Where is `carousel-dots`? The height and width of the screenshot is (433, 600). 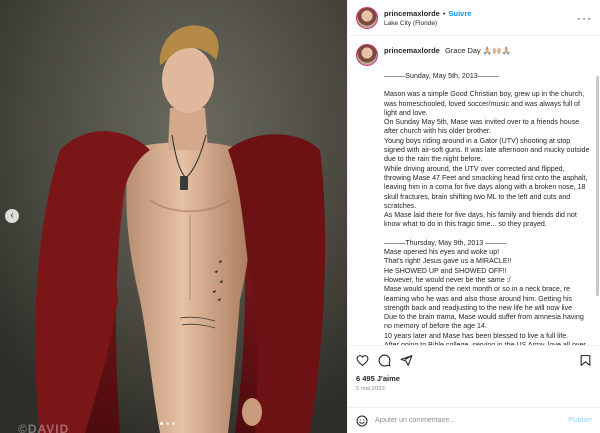
carousel-dots is located at coordinates (167, 423).